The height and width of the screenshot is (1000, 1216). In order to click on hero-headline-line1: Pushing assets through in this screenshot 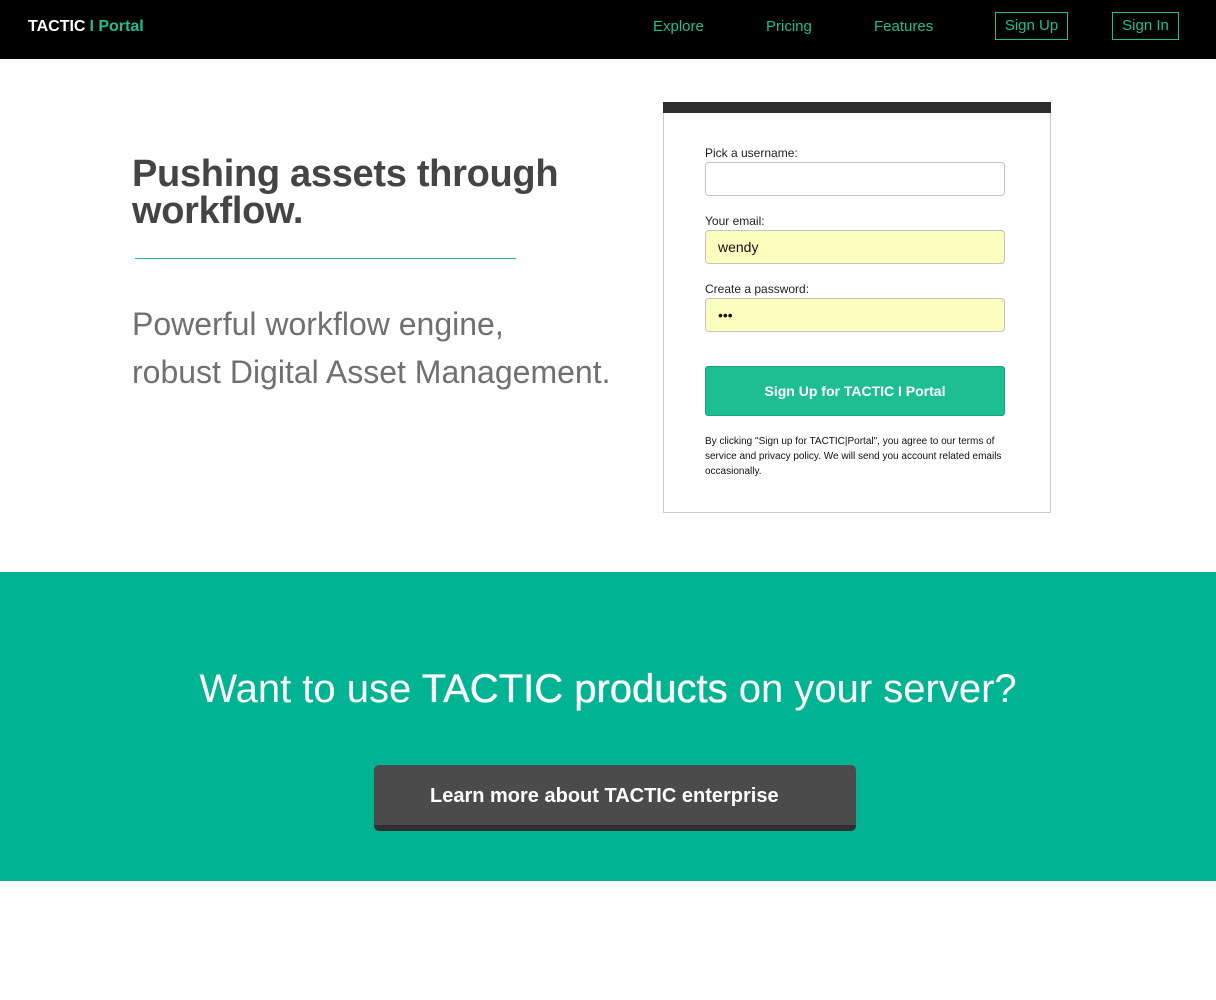, I will do `click(345, 174)`.